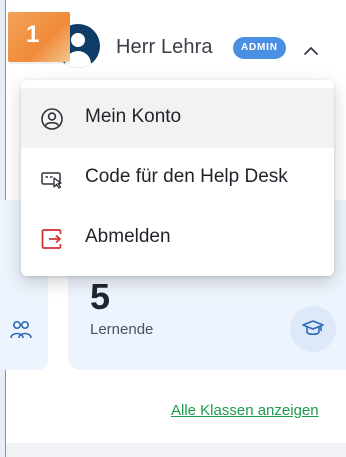 The image size is (346, 457). I want to click on menu-item-mein-konto: Mein Konto, so click(177, 118).